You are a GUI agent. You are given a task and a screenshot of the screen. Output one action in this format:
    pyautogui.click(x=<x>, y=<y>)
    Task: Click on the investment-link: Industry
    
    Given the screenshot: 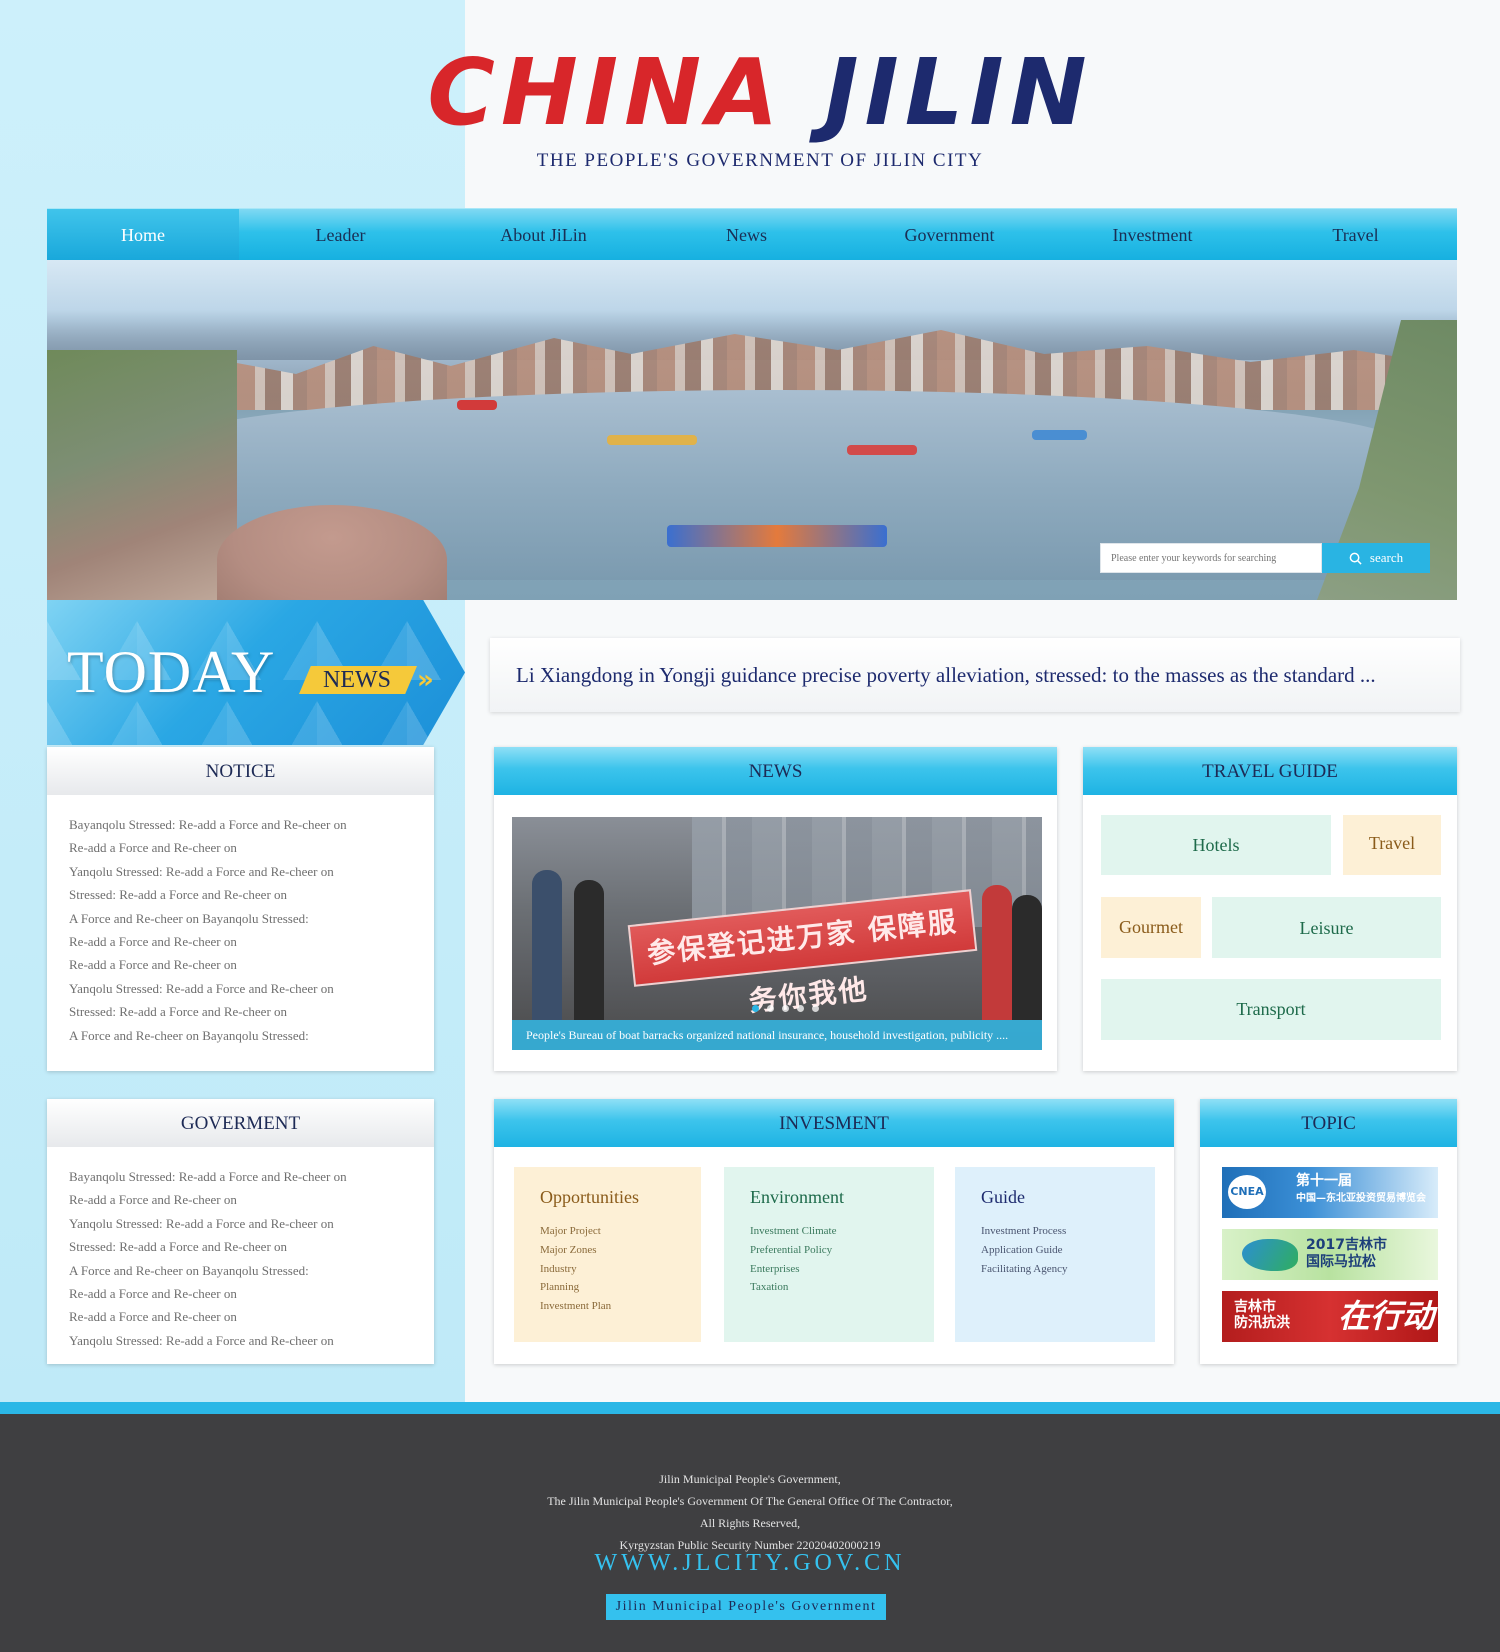 What is the action you would take?
    pyautogui.click(x=620, y=1269)
    